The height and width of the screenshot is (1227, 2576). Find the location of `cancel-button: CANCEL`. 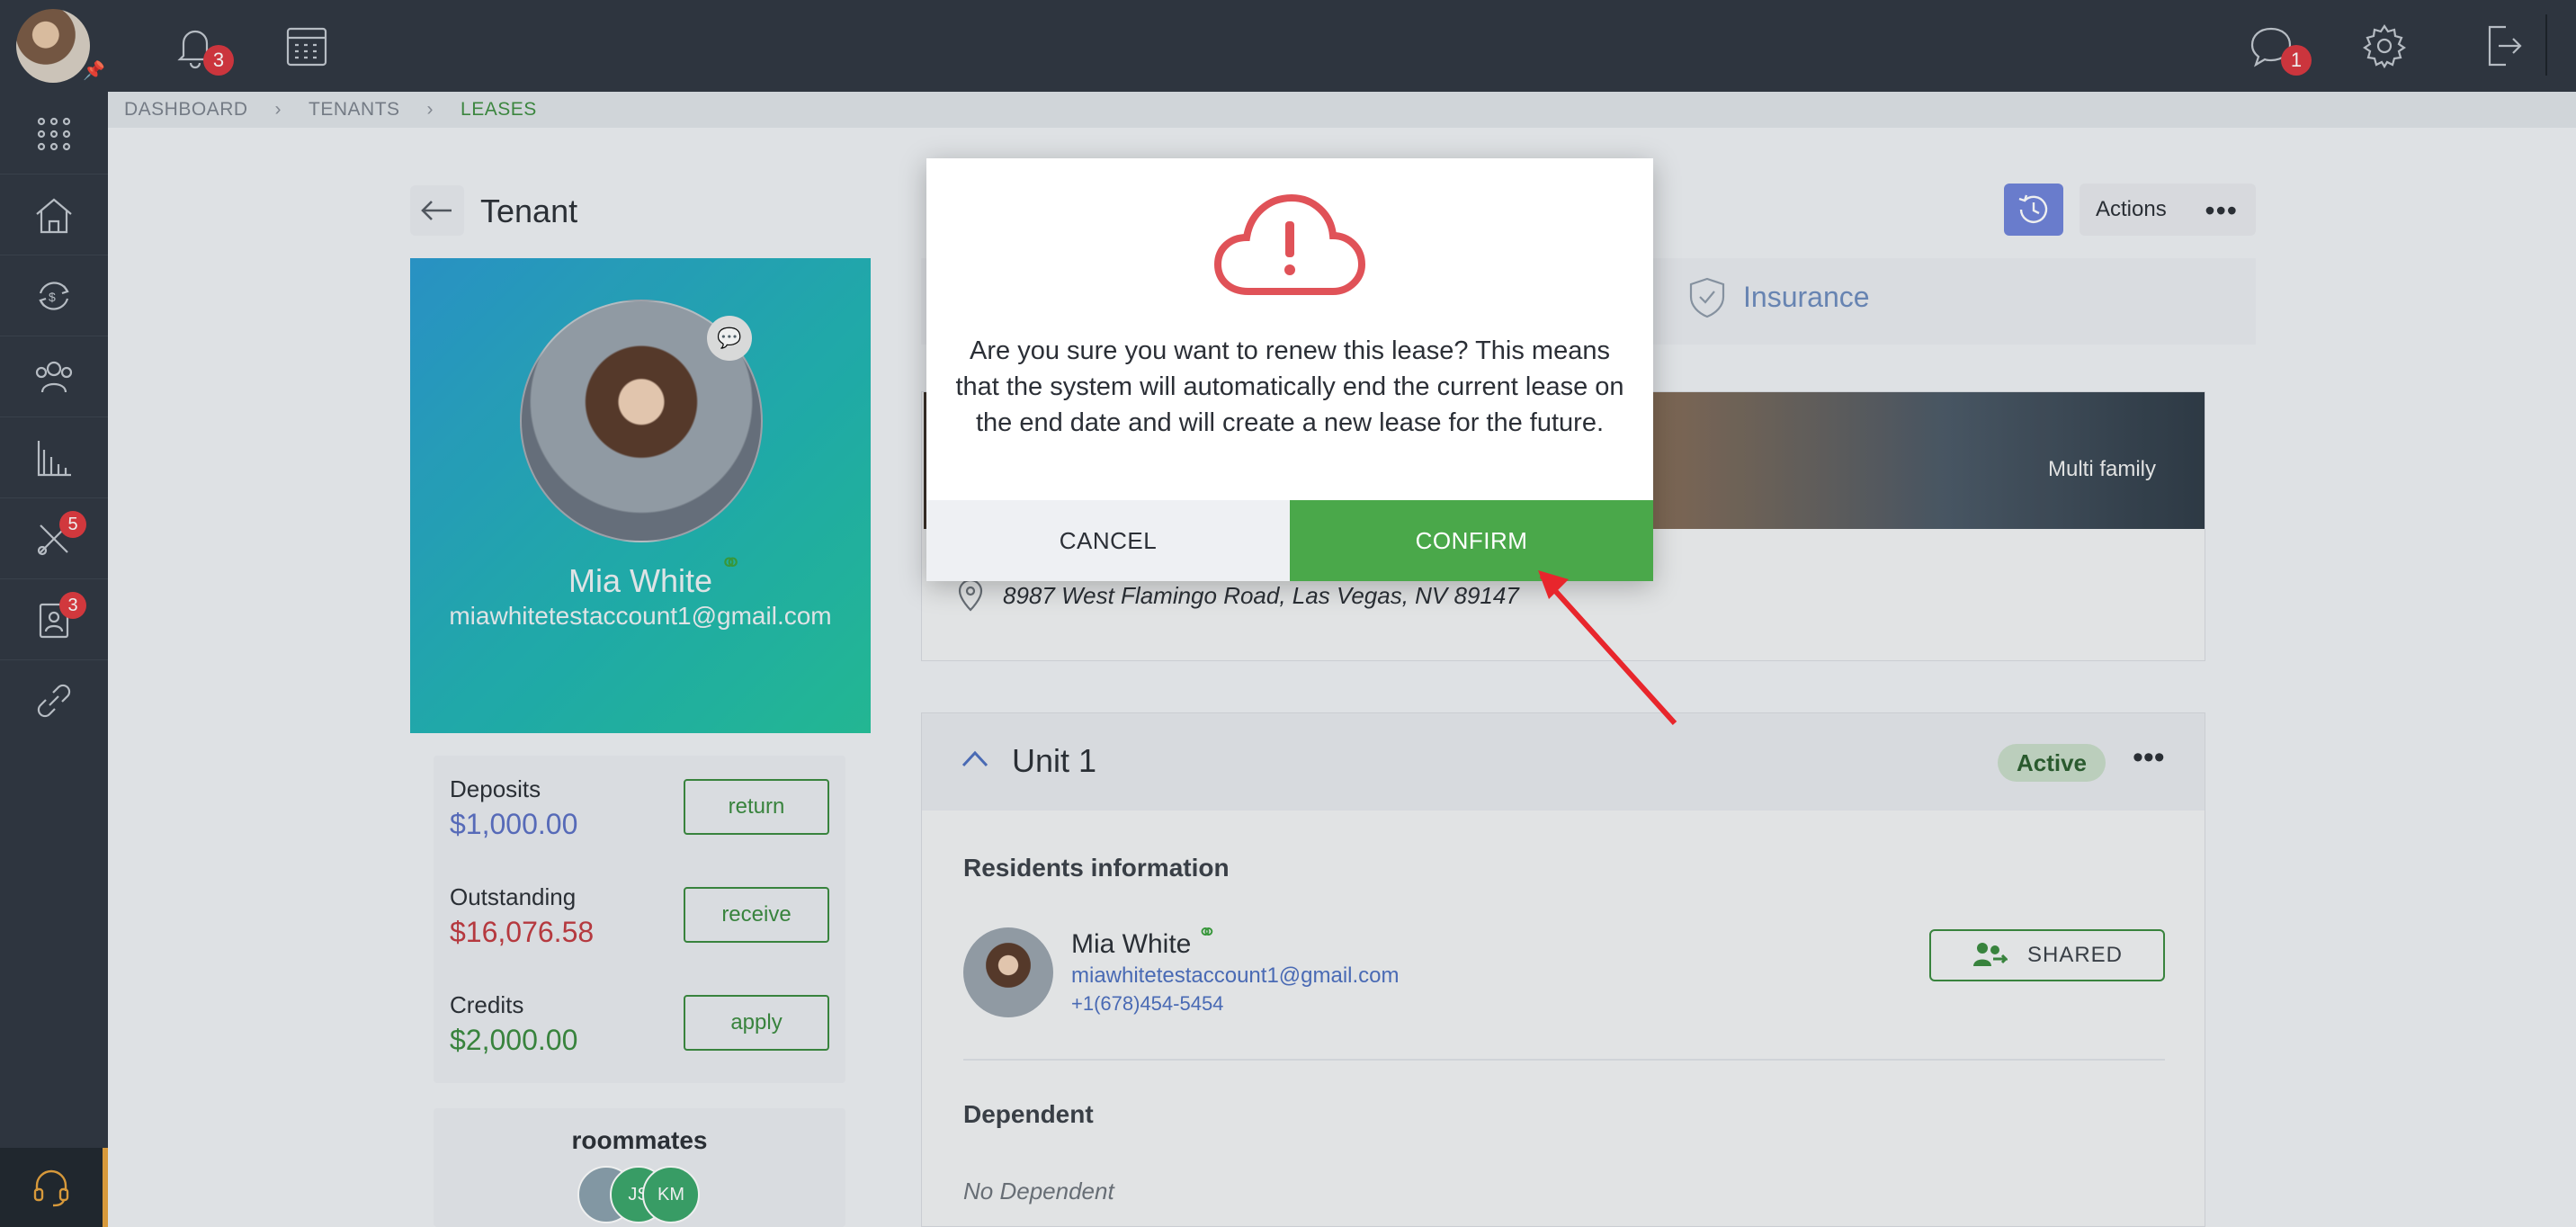

cancel-button: CANCEL is located at coordinates (1108, 540).